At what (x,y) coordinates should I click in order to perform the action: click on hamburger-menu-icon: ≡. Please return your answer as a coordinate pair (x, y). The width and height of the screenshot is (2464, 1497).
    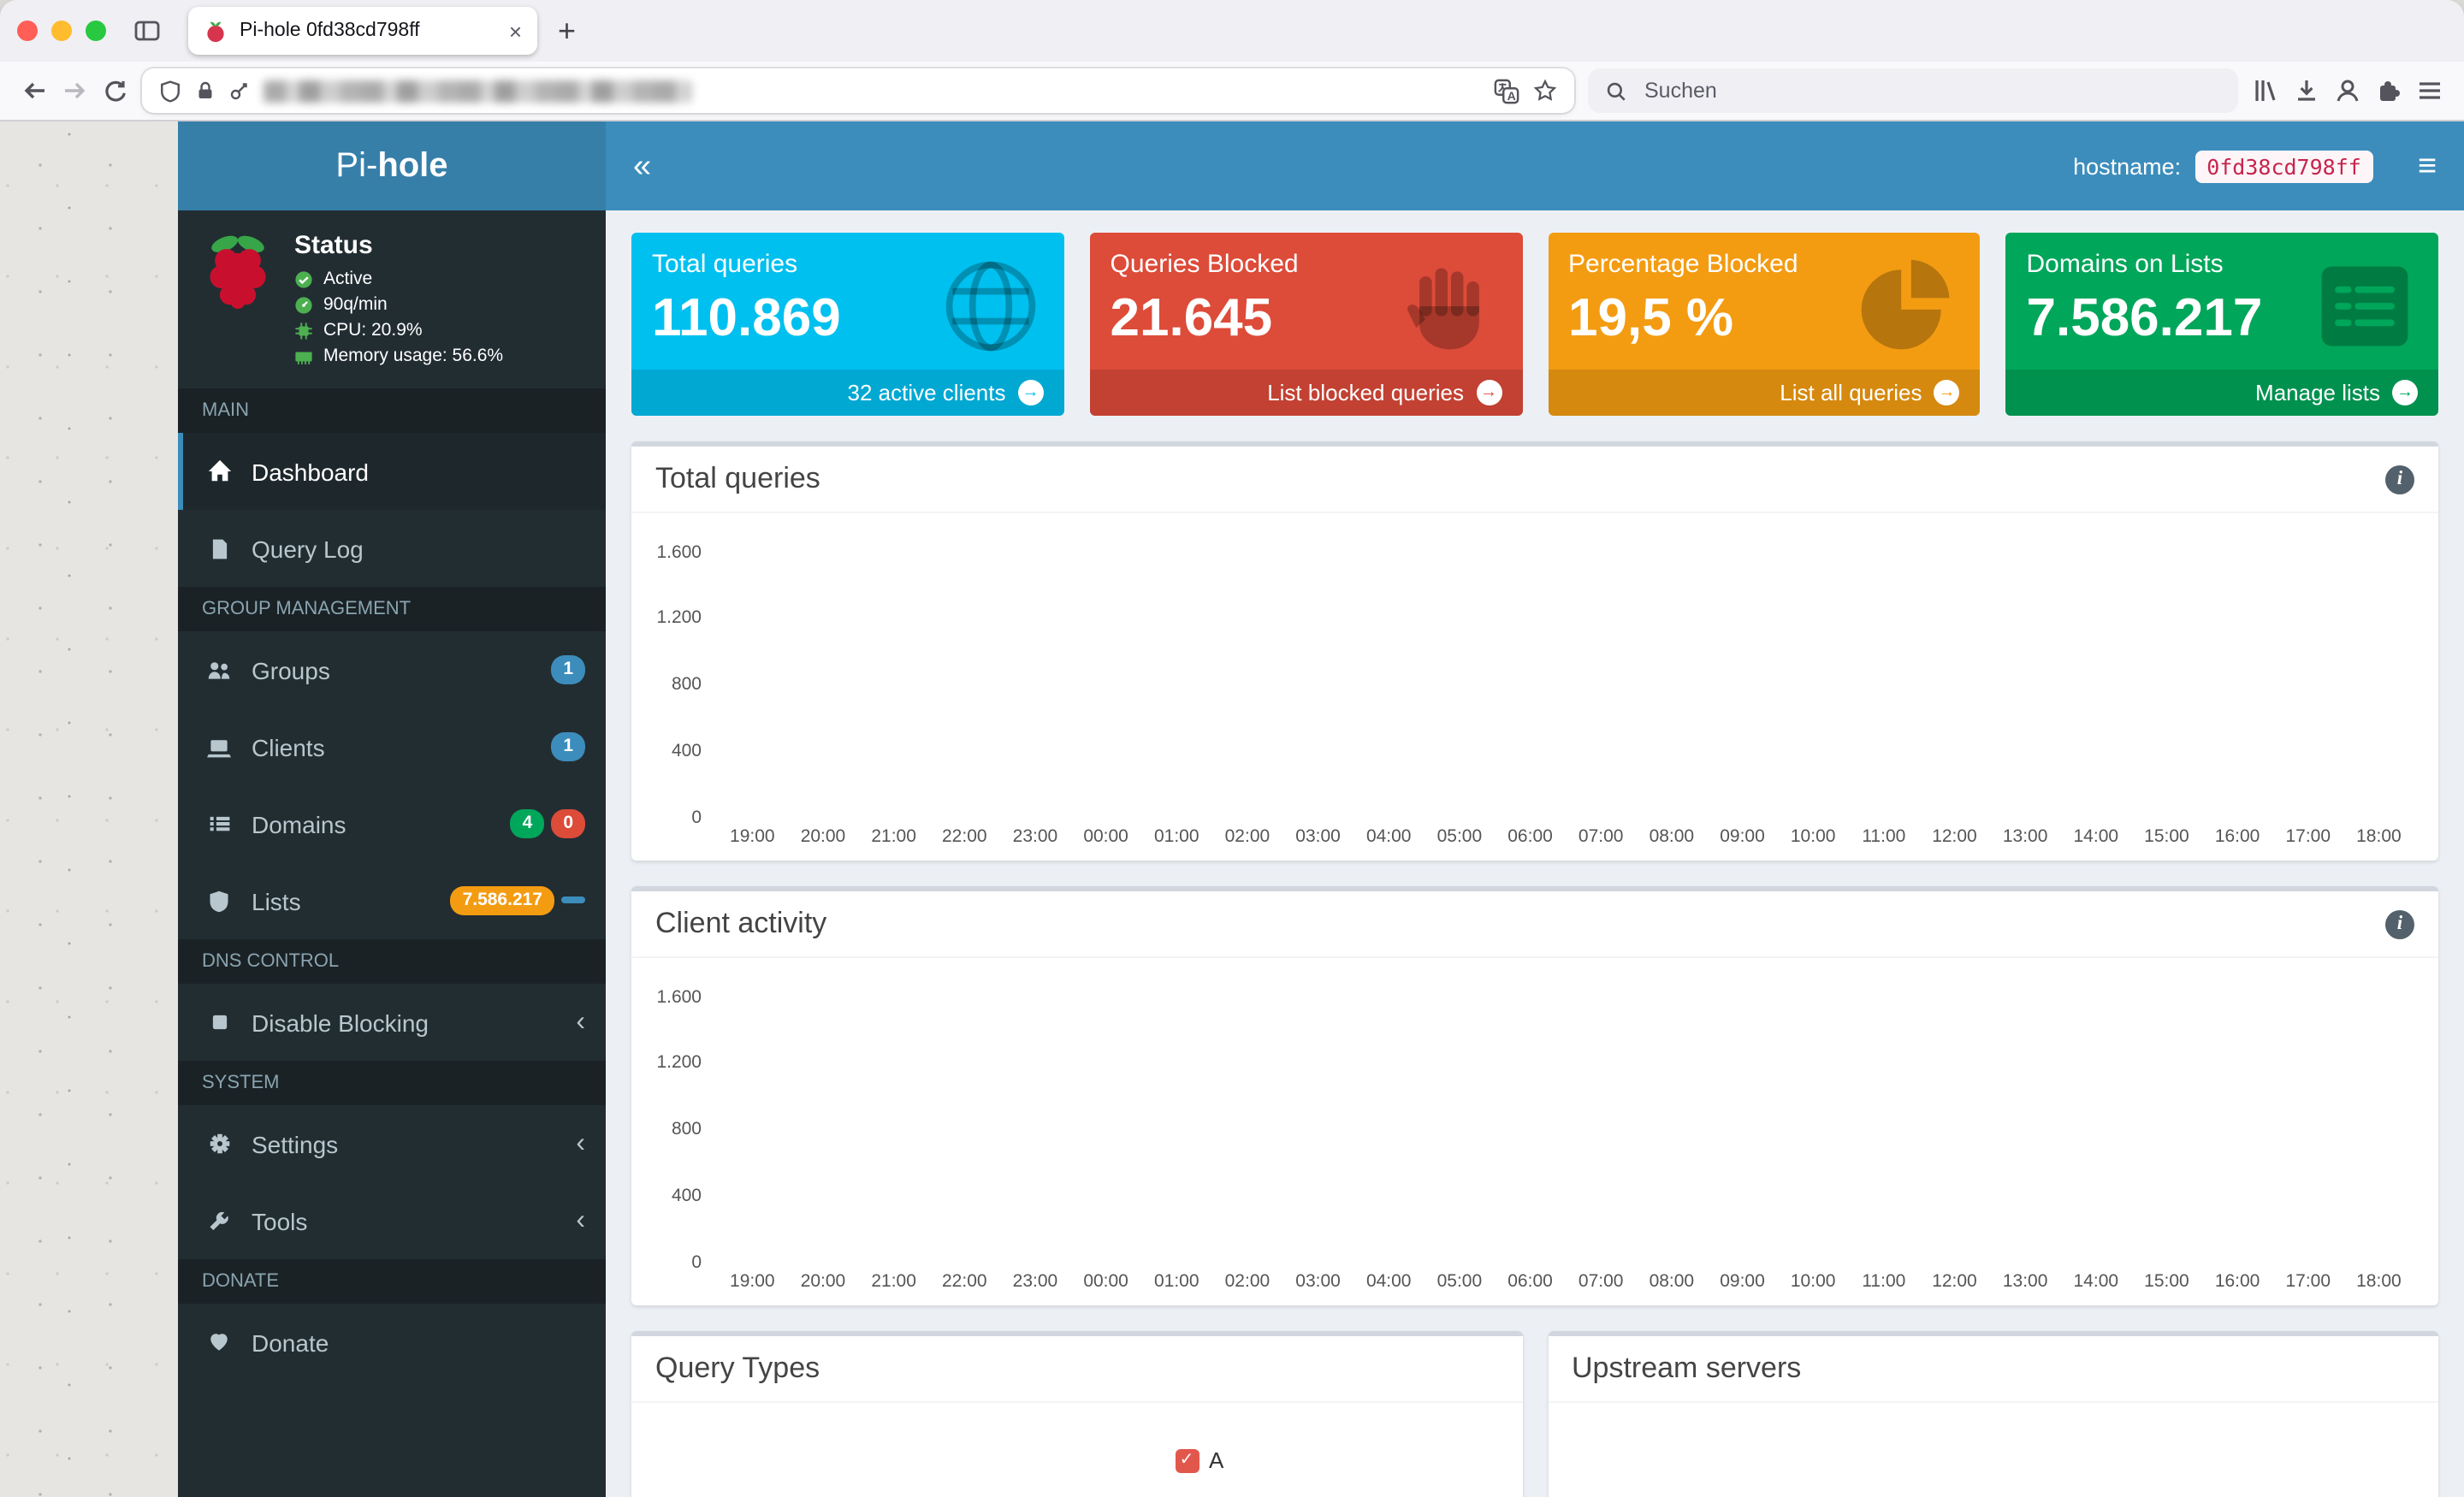
    Looking at the image, I should click on (2427, 166).